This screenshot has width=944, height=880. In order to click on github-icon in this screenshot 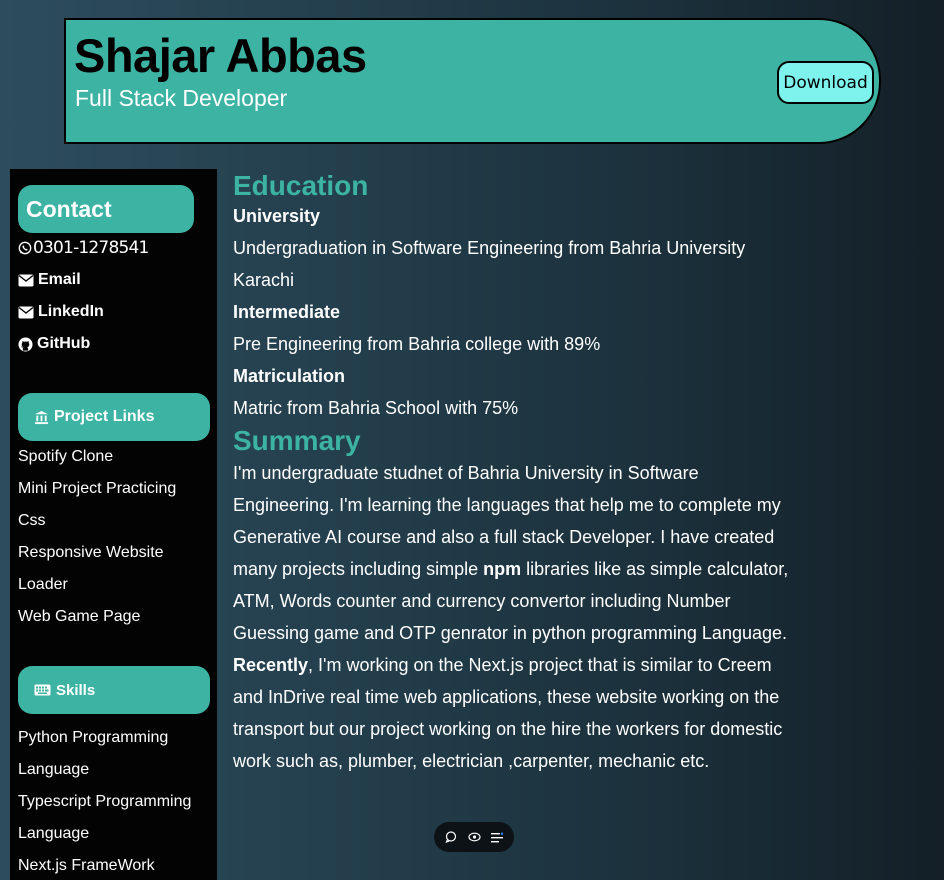, I will do `click(25, 344)`.